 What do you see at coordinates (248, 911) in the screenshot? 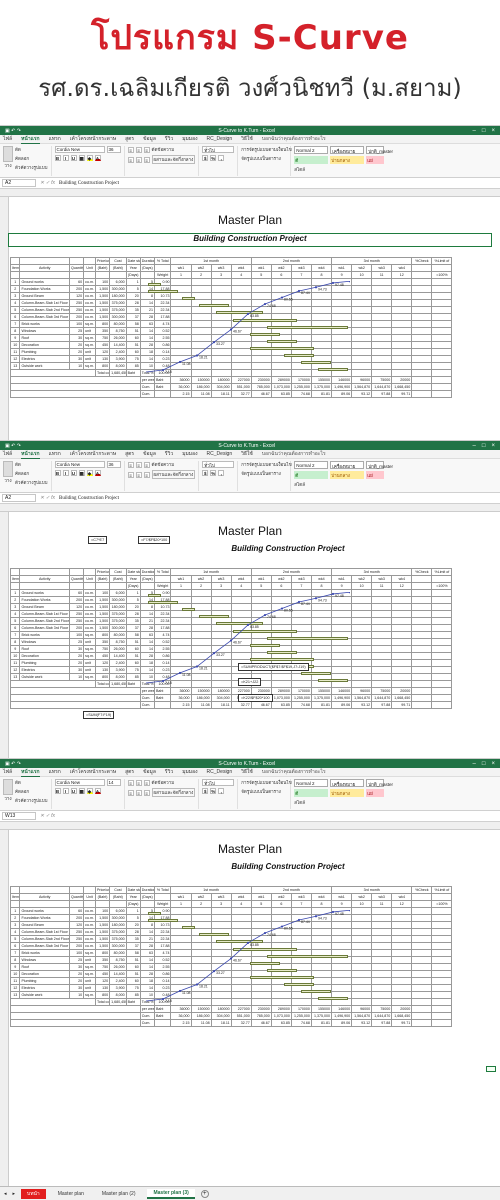
I see `activity-row: 1 Ground works 60 cu.m. 100 6,000 1 5 0.90` at bounding box center [248, 911].